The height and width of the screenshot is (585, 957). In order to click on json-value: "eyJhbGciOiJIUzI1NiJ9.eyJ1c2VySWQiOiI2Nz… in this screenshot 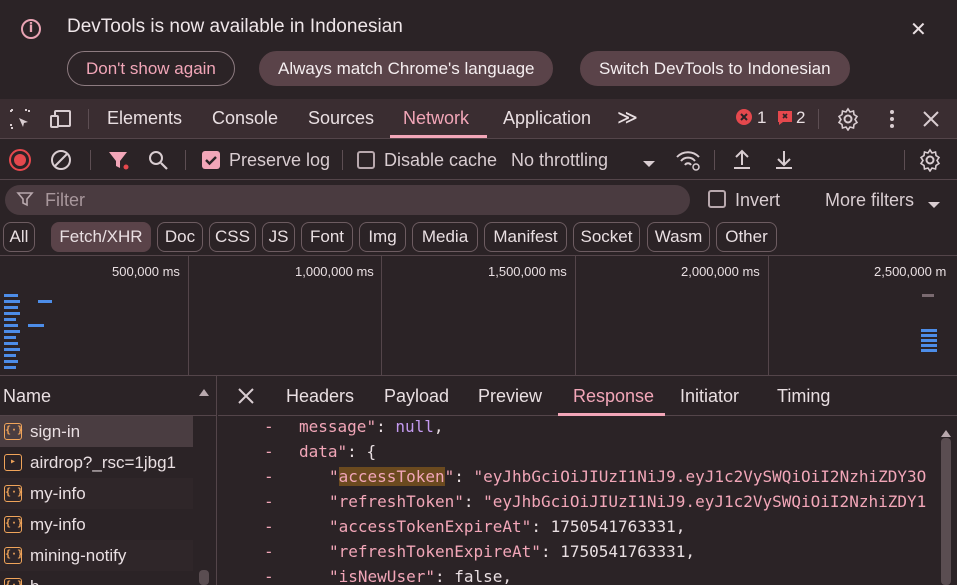, I will do `click(705, 501)`.